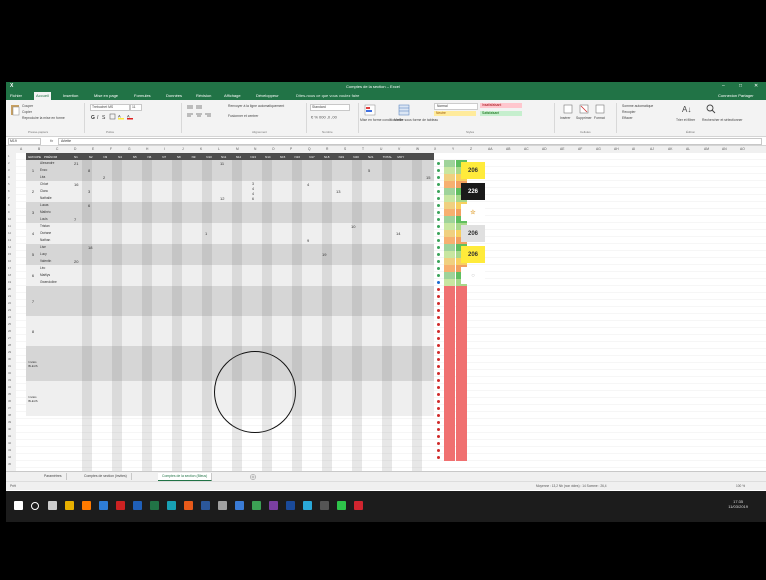  What do you see at coordinates (267, 95) in the screenshot?
I see `tab-developpeur: Développeur` at bounding box center [267, 95].